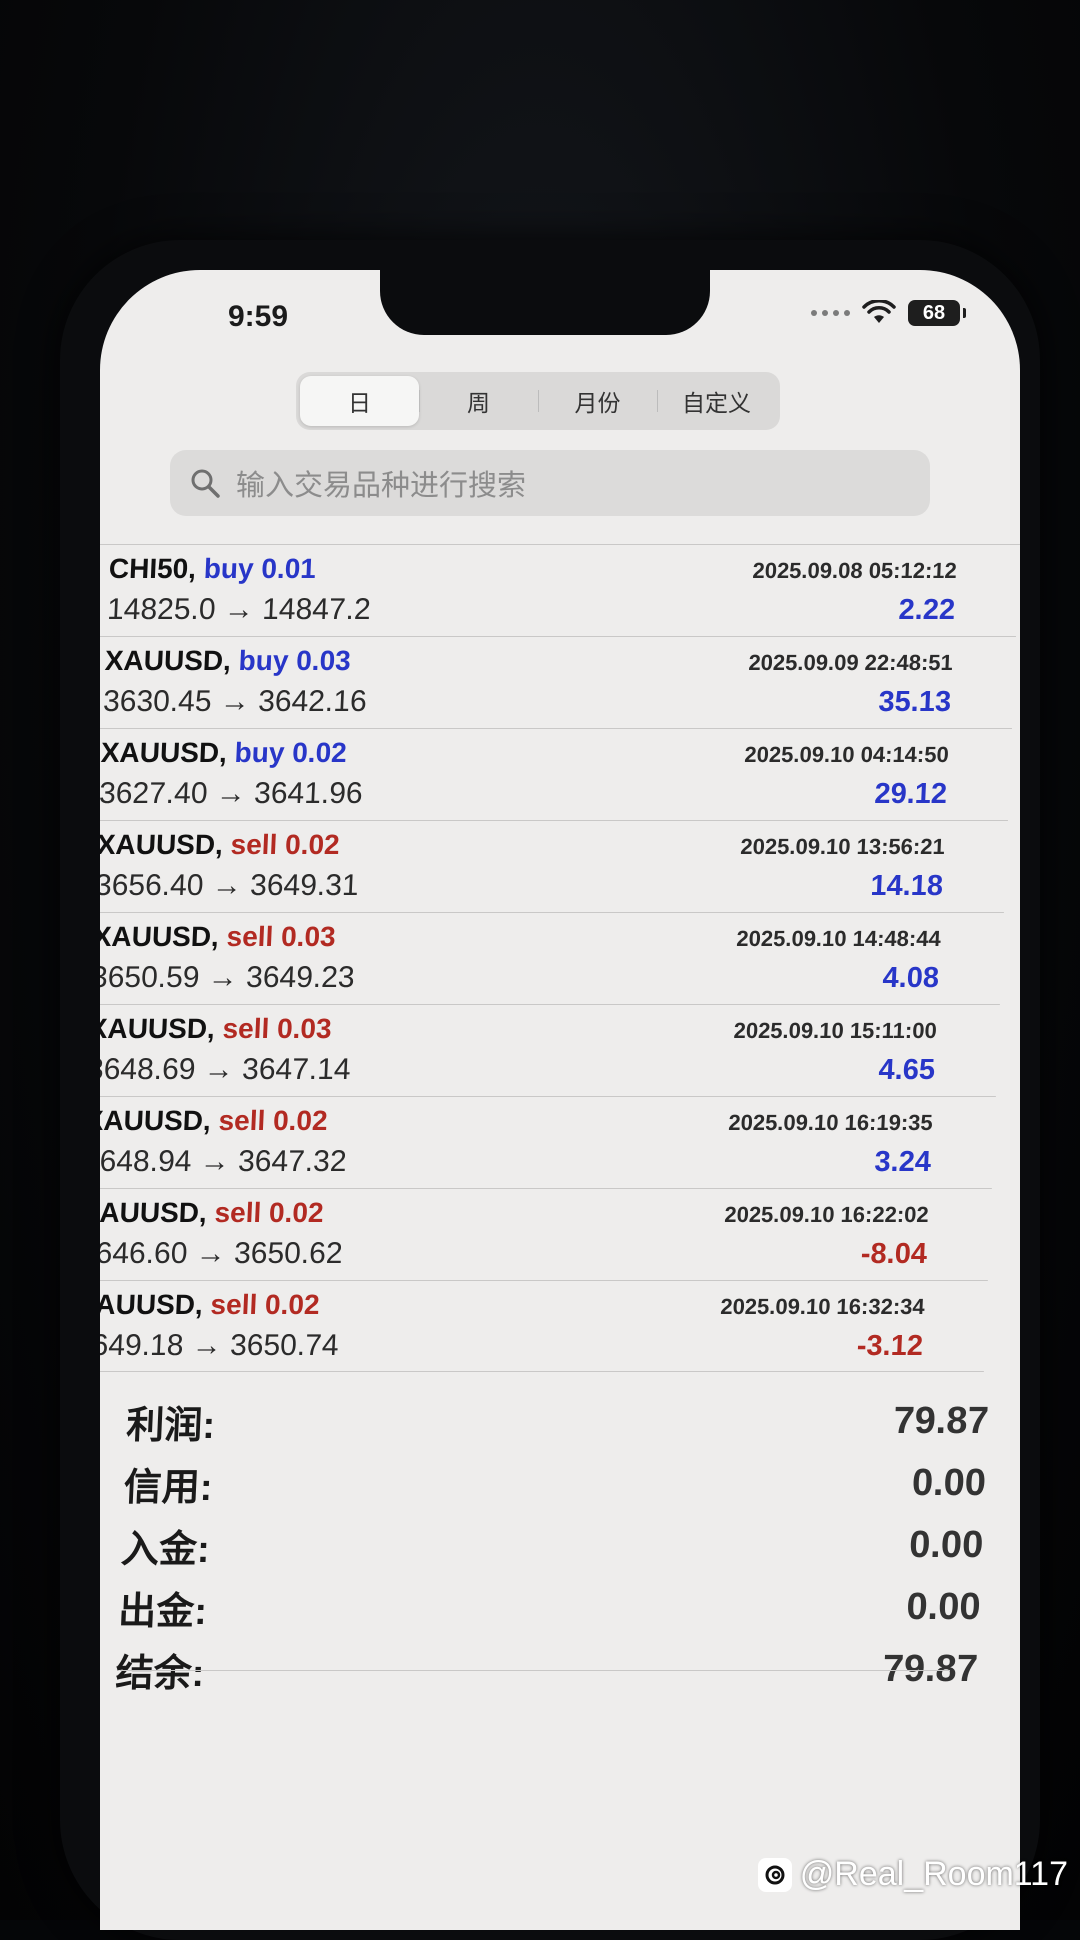  I want to click on trade-prices: 3650.59 → 3649.23, so click(227, 978).